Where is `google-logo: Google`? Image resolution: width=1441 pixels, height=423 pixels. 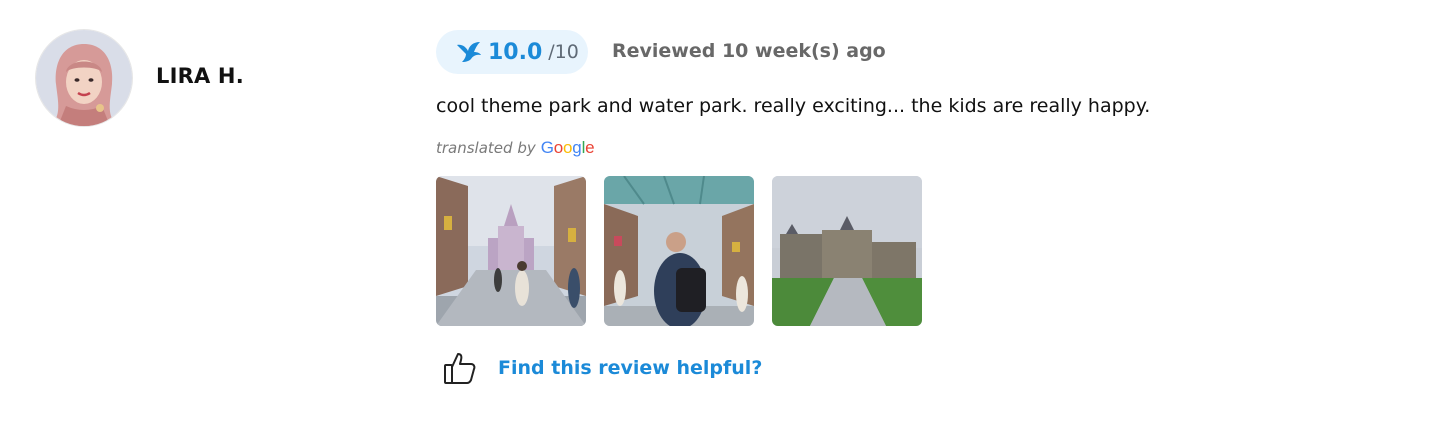
google-logo: Google is located at coordinates (567, 147).